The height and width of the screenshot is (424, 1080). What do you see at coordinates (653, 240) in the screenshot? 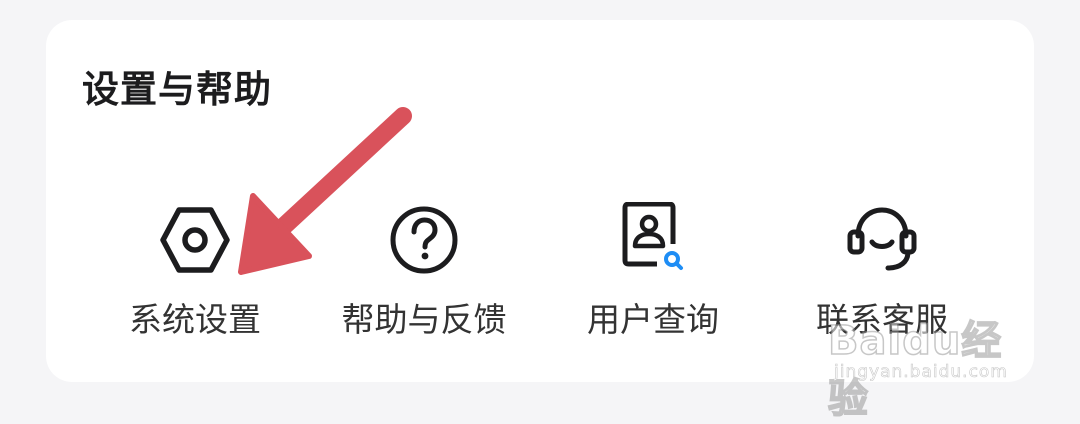
I see `user-search-icon` at bounding box center [653, 240].